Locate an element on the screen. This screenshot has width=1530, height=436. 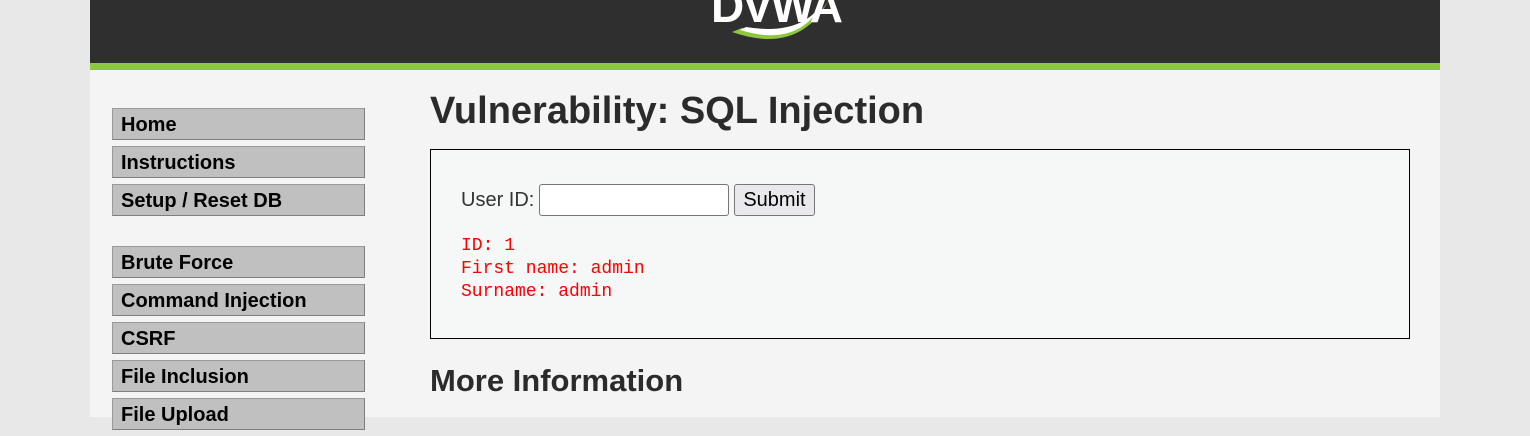
page-title: Vulnerability: SQL Injection is located at coordinates (677, 111).